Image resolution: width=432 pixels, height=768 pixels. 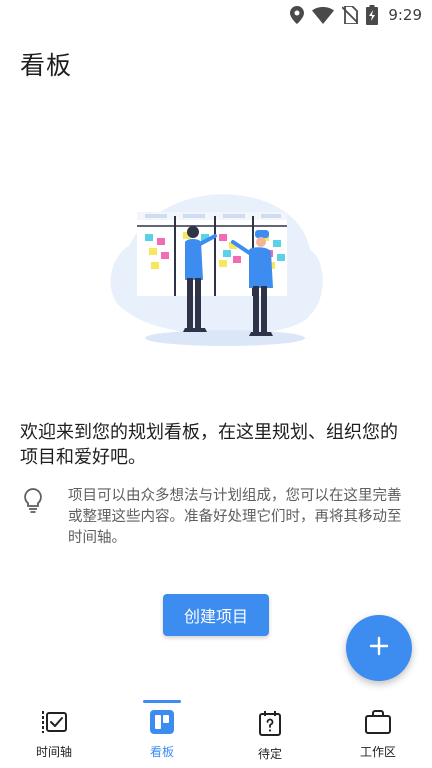 I want to click on page-title: 看板, so click(x=46, y=65).